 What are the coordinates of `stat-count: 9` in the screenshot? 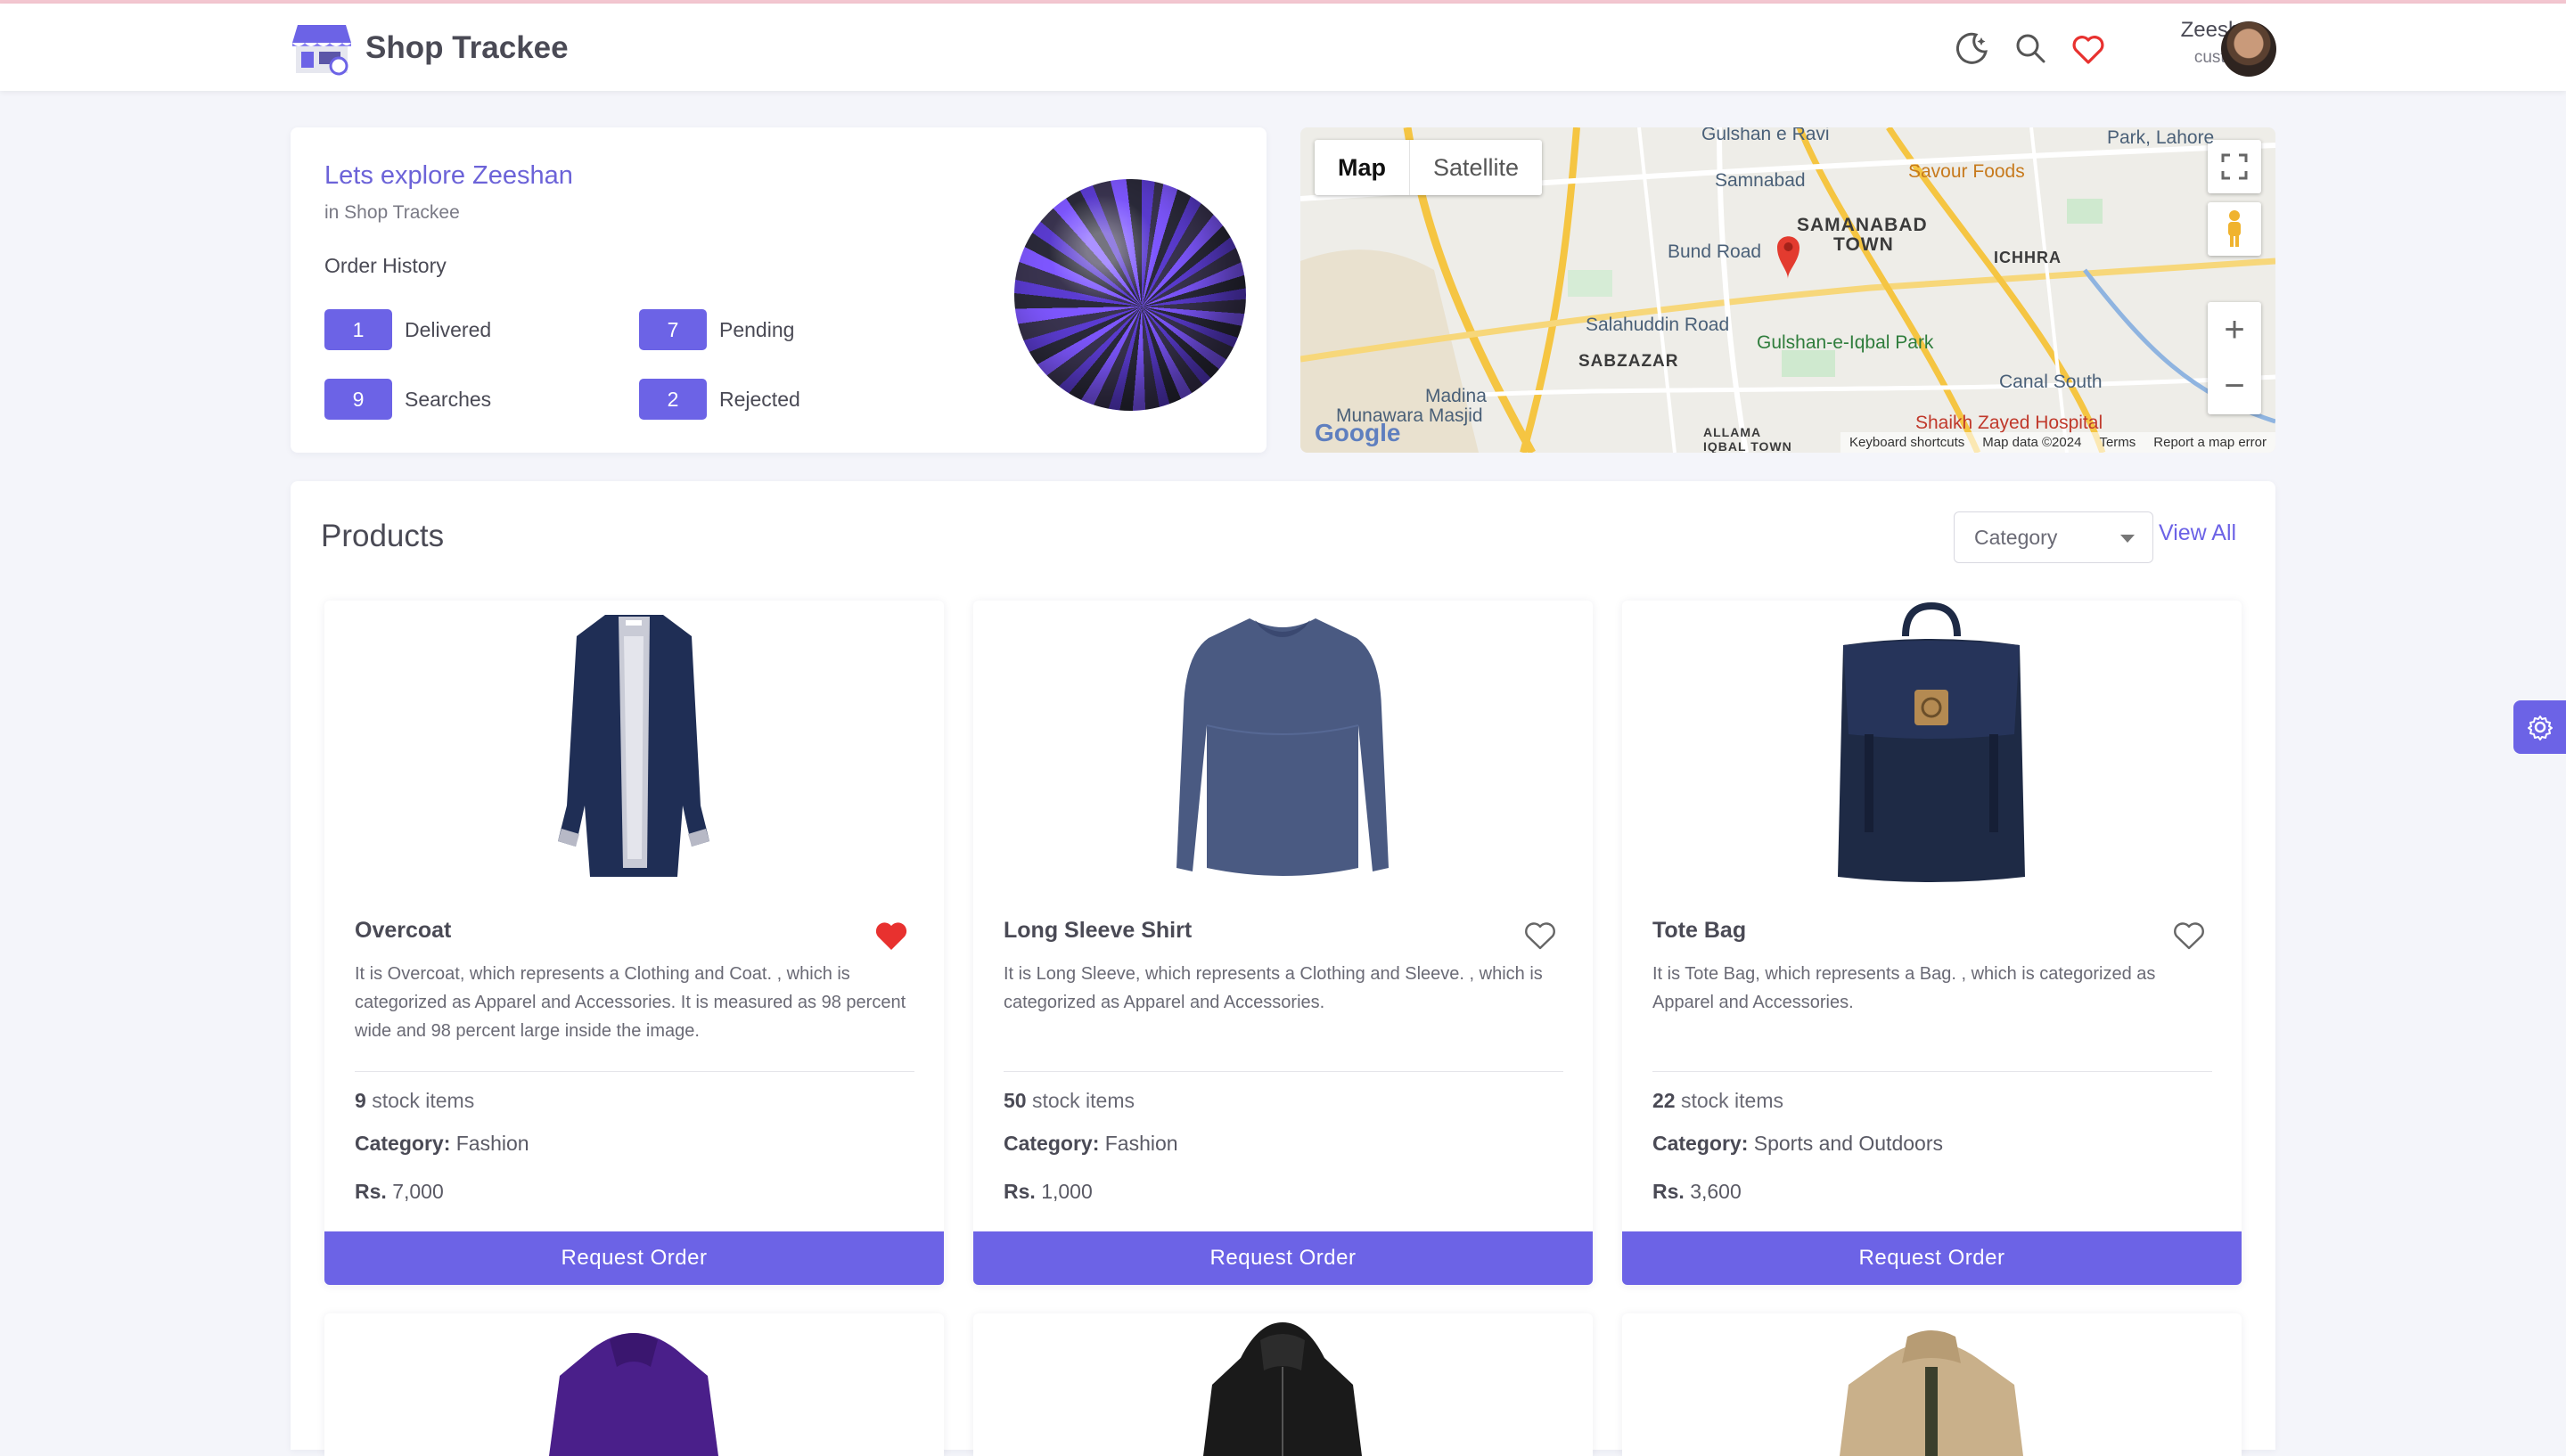 It's located at (358, 399).